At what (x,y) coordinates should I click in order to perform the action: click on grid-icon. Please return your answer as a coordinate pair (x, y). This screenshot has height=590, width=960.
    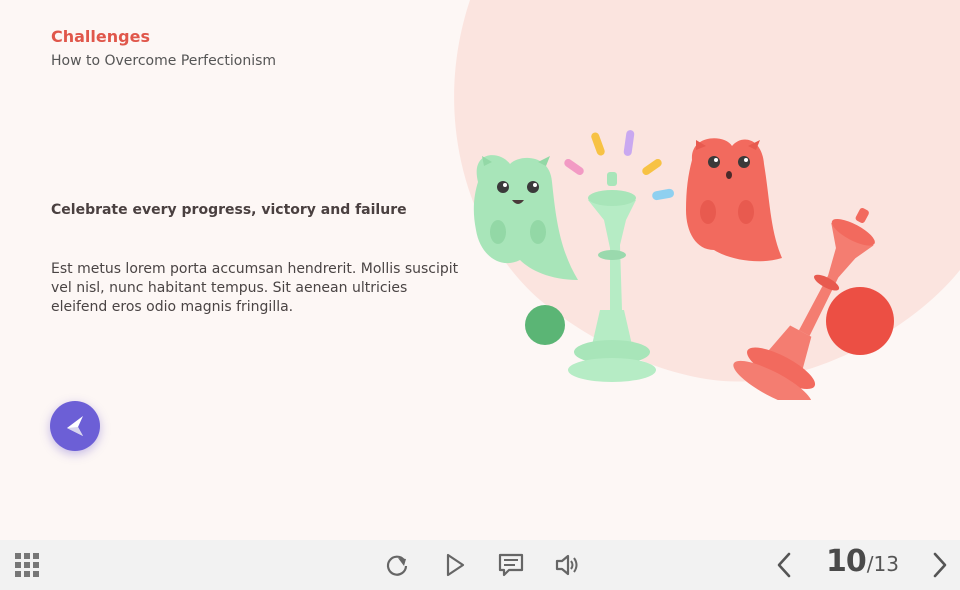
    Looking at the image, I should click on (27, 565).